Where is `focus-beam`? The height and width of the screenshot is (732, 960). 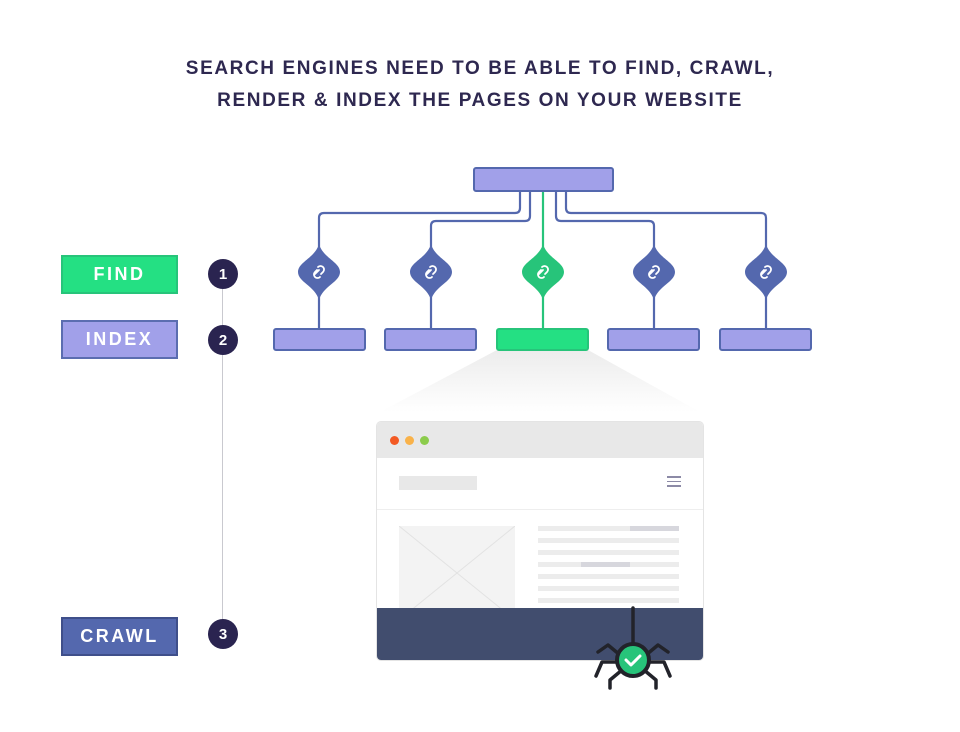
focus-beam is located at coordinates (540, 381).